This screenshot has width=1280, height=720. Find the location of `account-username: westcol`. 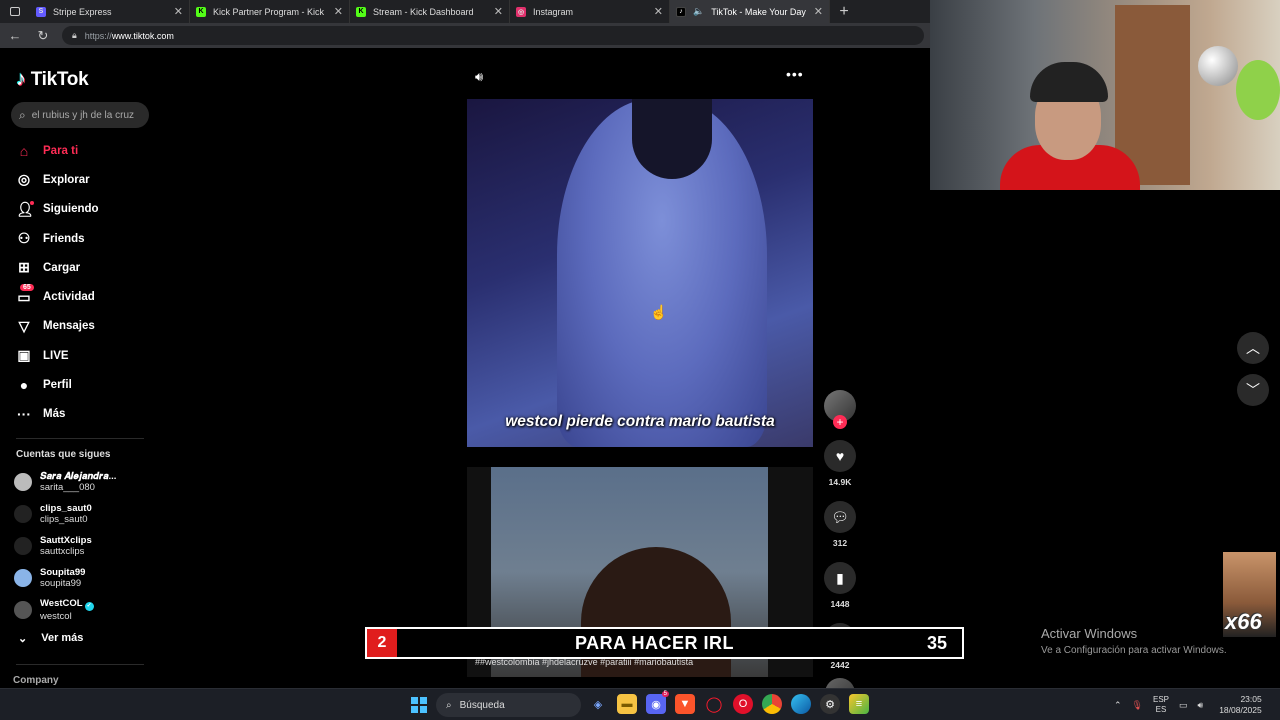

account-username: westcol is located at coordinates (56, 616).